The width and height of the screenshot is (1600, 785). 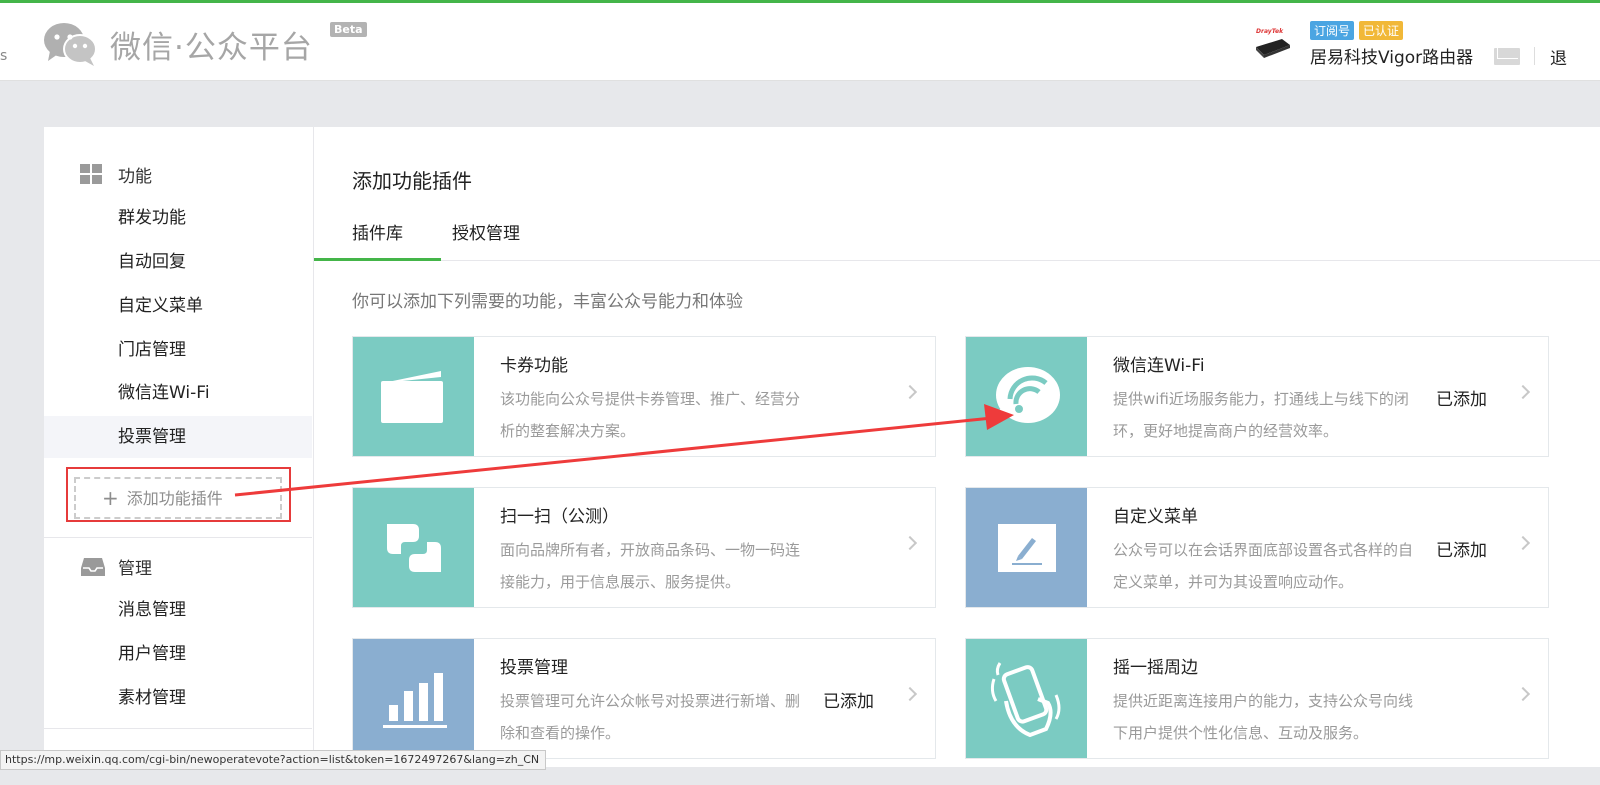 What do you see at coordinates (116, 566) in the screenshot?
I see `section-manage: 管理` at bounding box center [116, 566].